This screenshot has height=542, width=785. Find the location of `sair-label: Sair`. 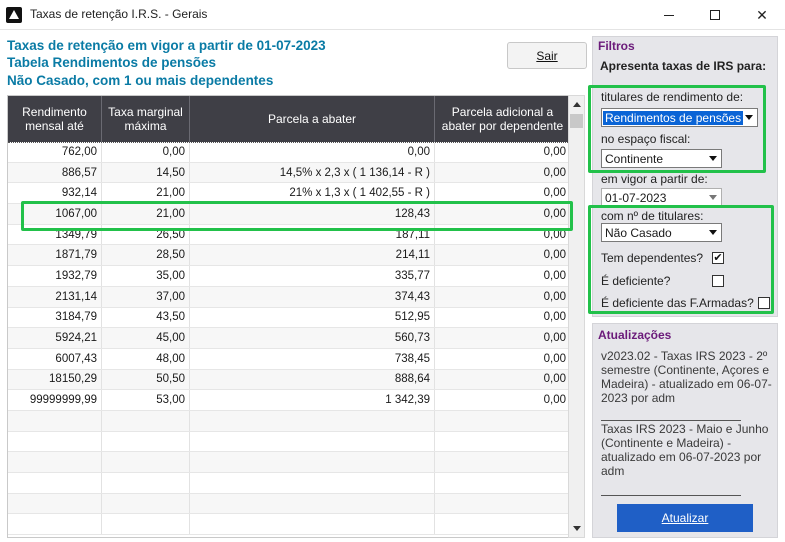

sair-label: Sair is located at coordinates (547, 55).